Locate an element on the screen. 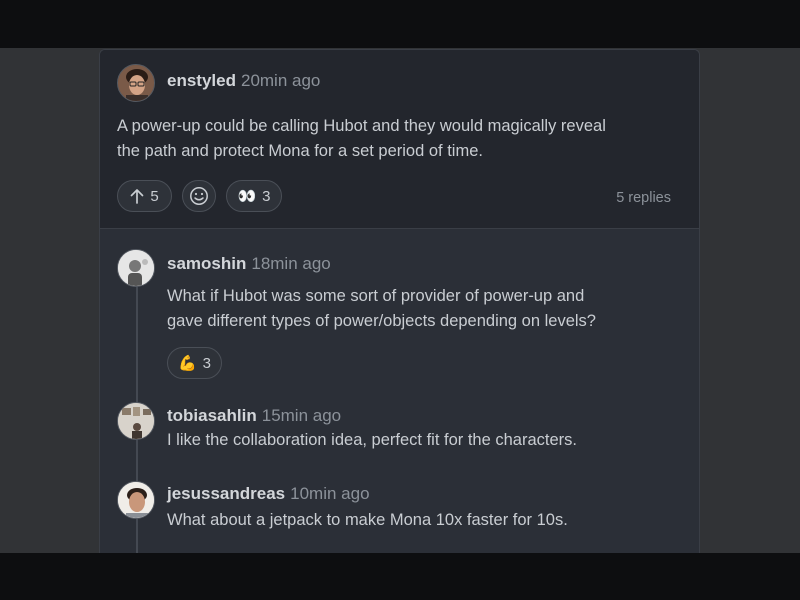  add-reaction-button is located at coordinates (199, 196).